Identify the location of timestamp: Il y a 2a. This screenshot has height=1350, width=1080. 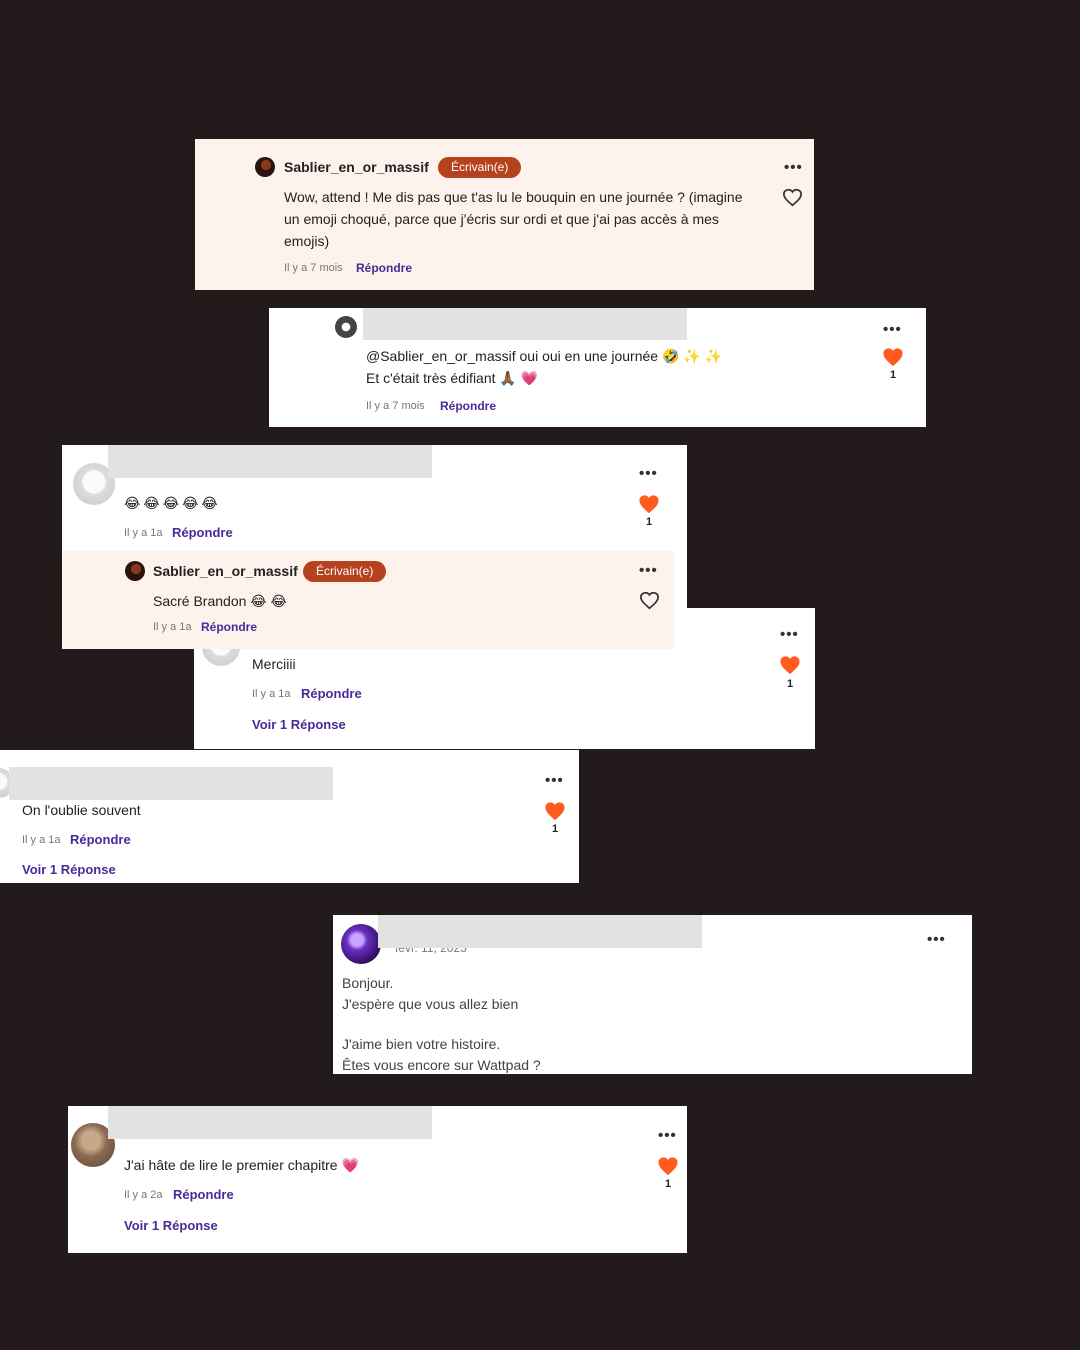
(143, 1195).